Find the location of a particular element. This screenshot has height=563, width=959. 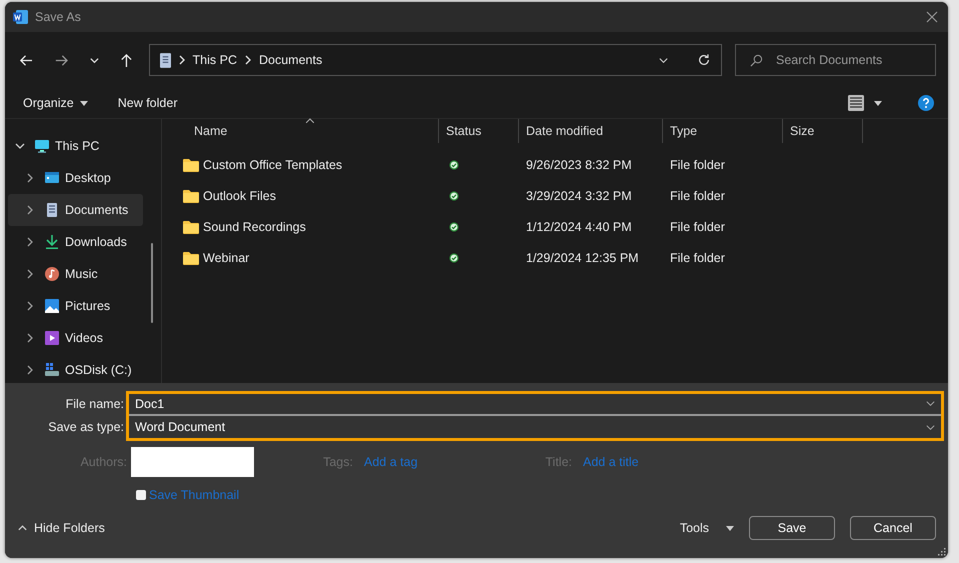

music-icon is located at coordinates (52, 274).